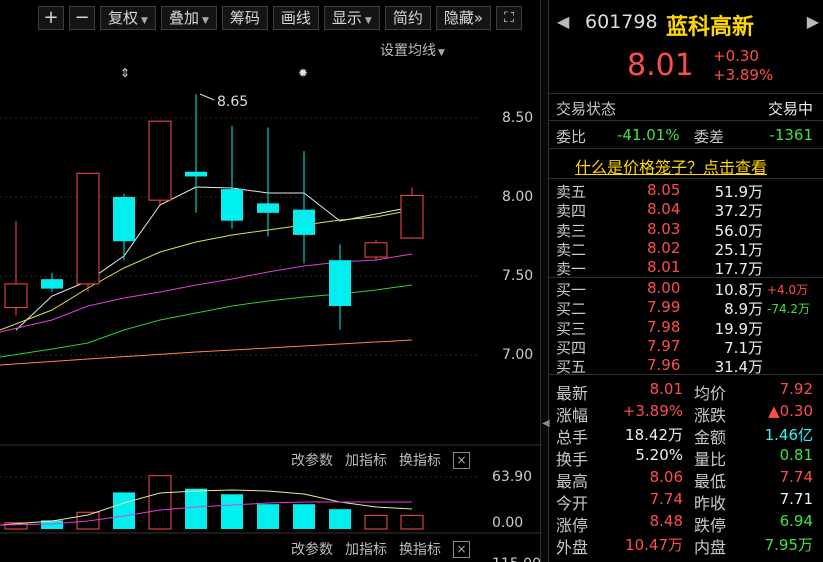 Image resolution: width=823 pixels, height=562 pixels. What do you see at coordinates (813, 21) in the screenshot?
I see `next-stock-icon: ▶` at bounding box center [813, 21].